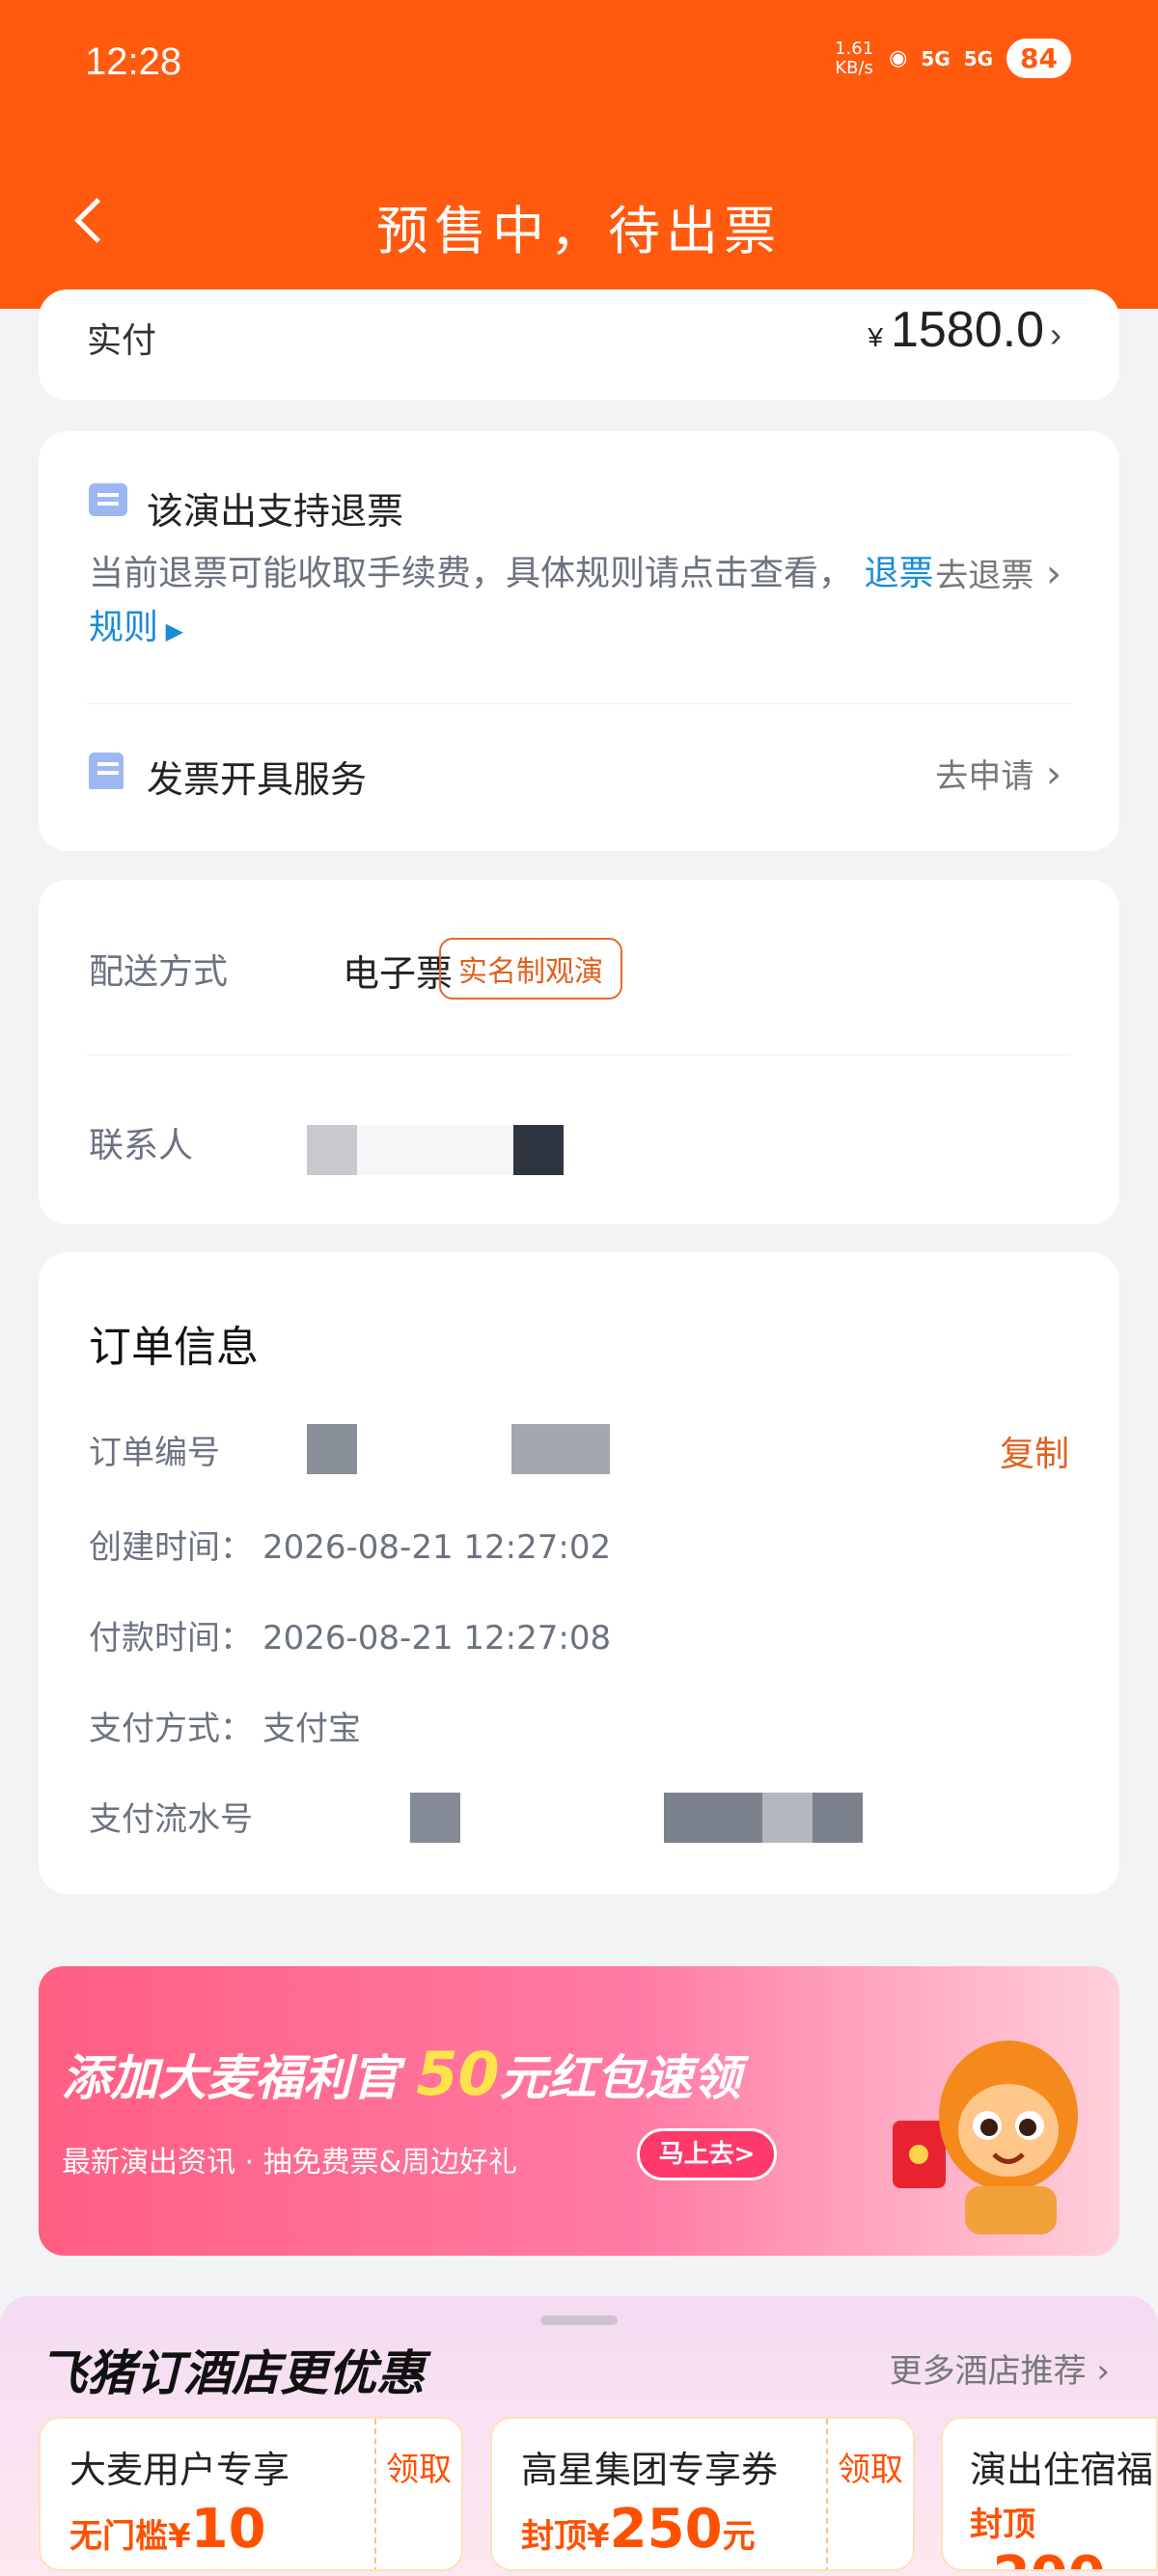 The width and height of the screenshot is (1158, 2576). I want to click on banner-subtitle: 最新演出资讯 · 抽免费票&周边好礼, so click(290, 2163).